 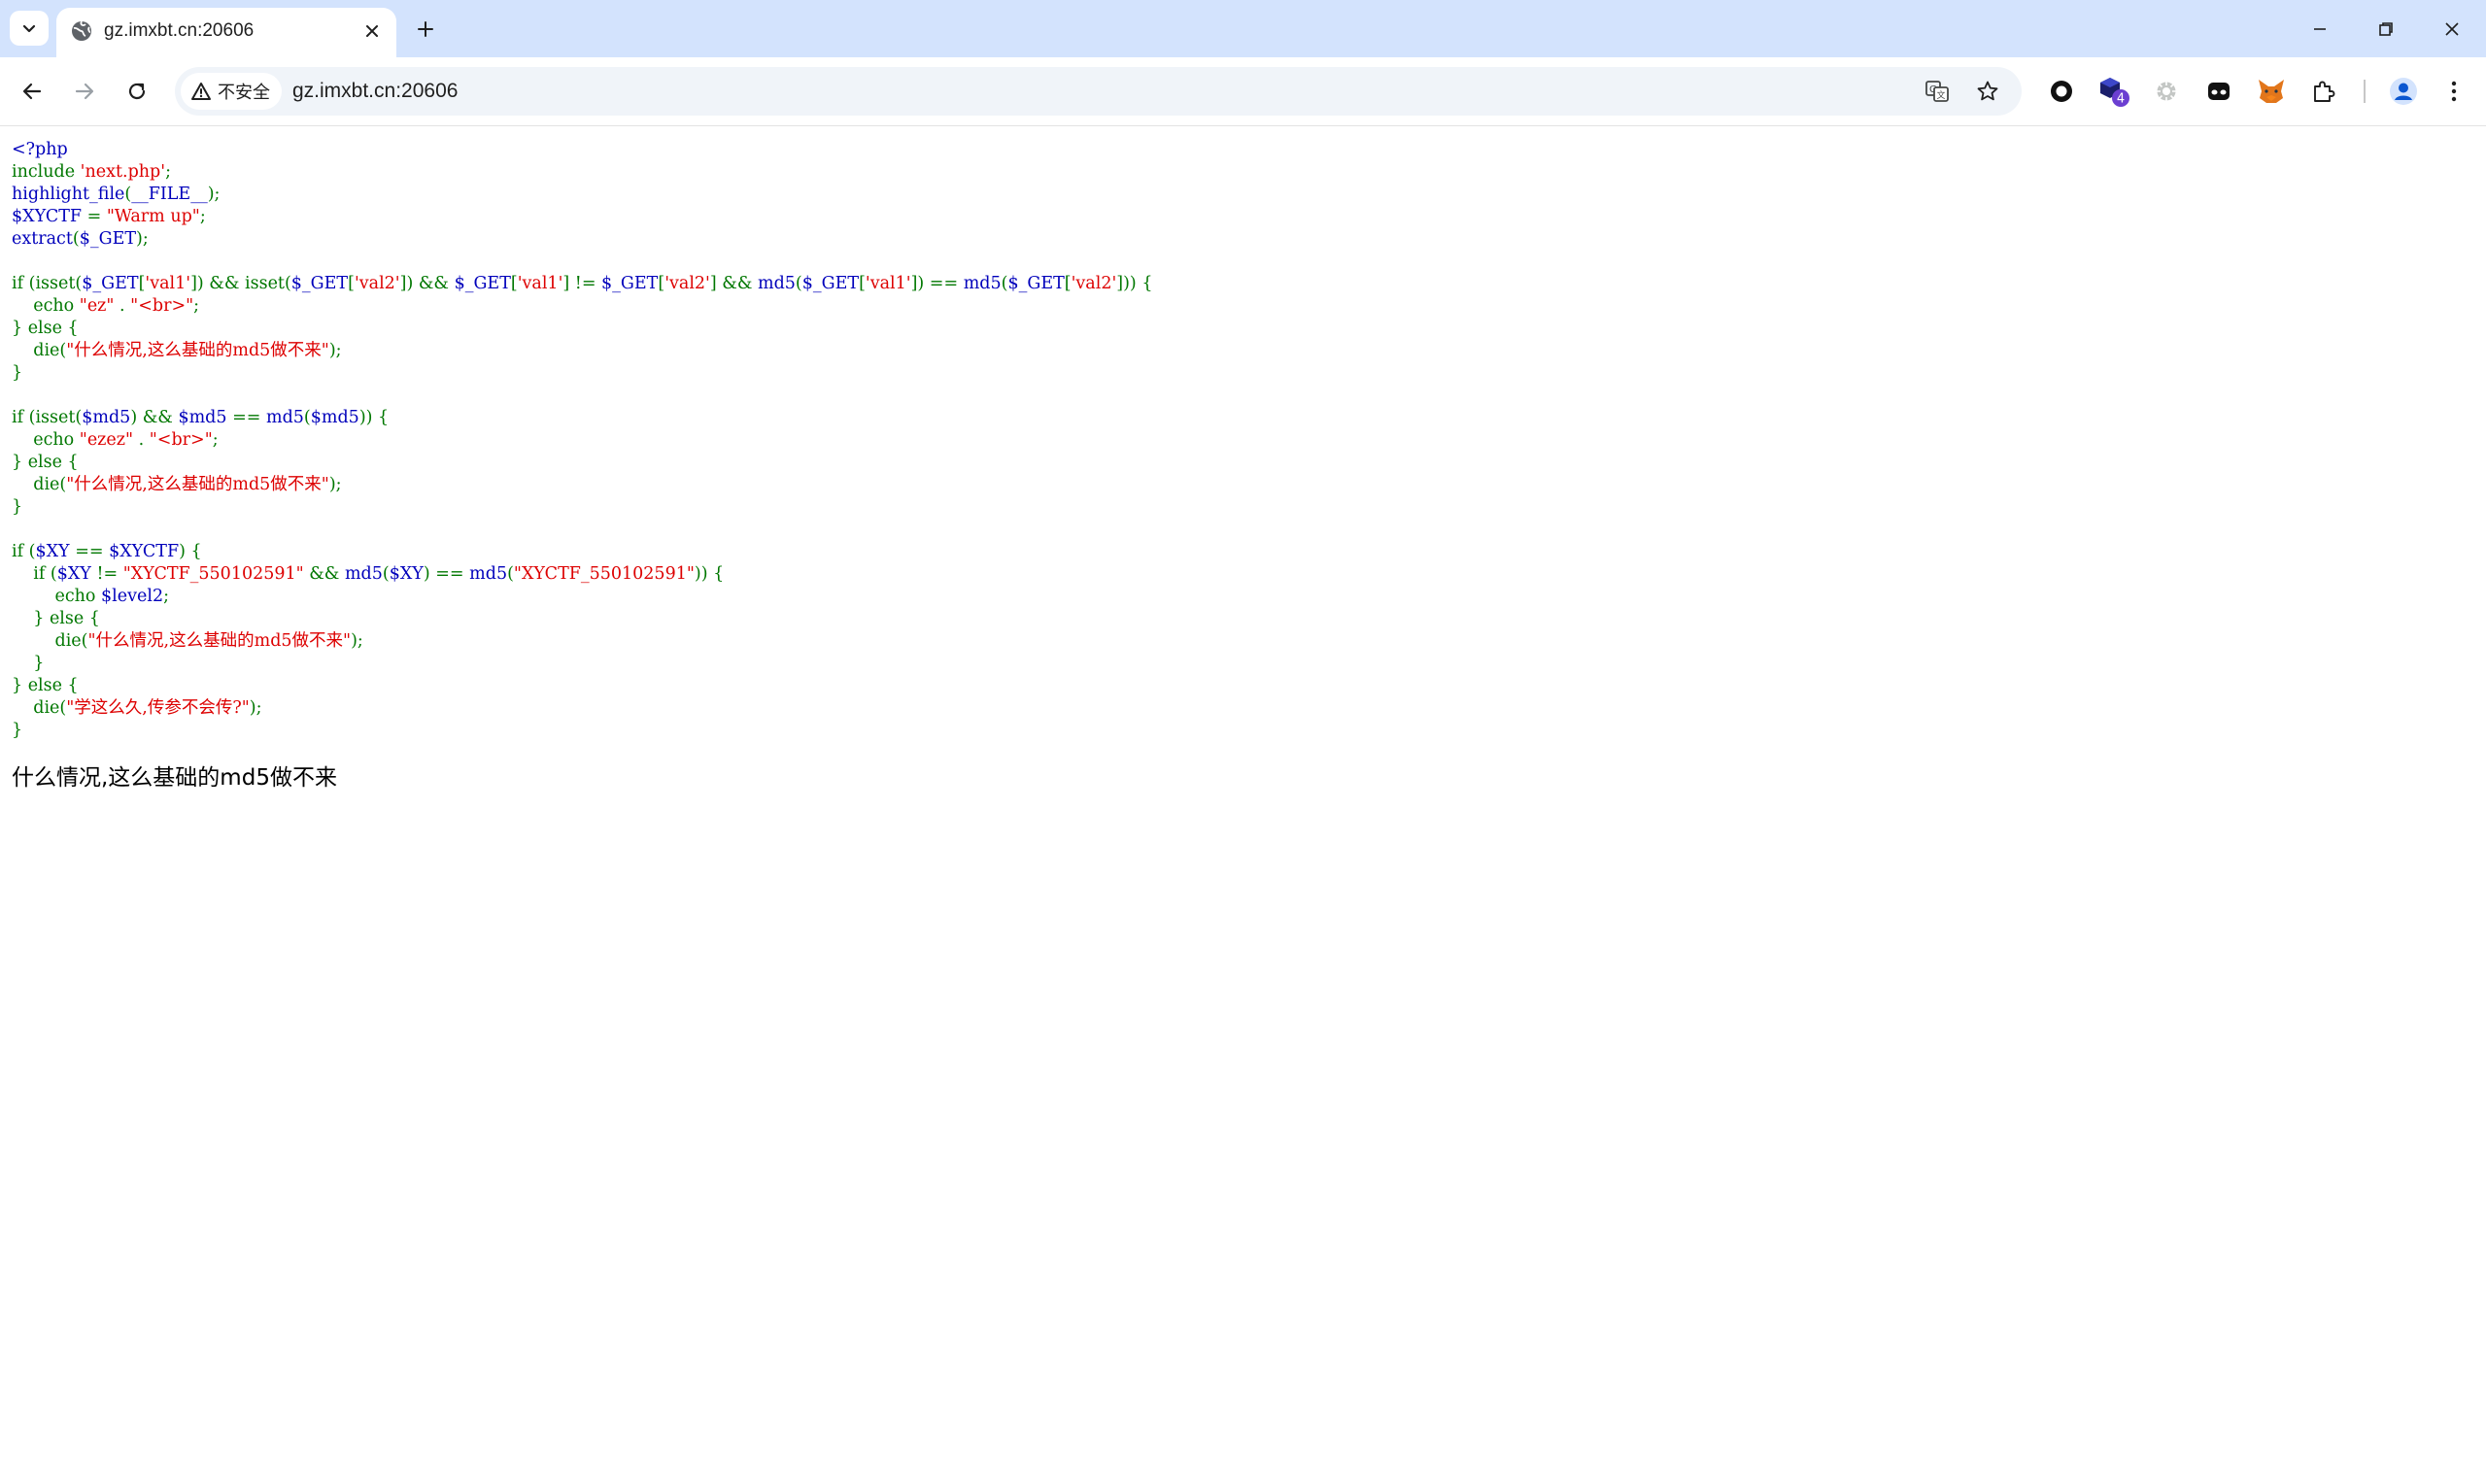 I want to click on extension-ring-button, so click(x=2061, y=92).